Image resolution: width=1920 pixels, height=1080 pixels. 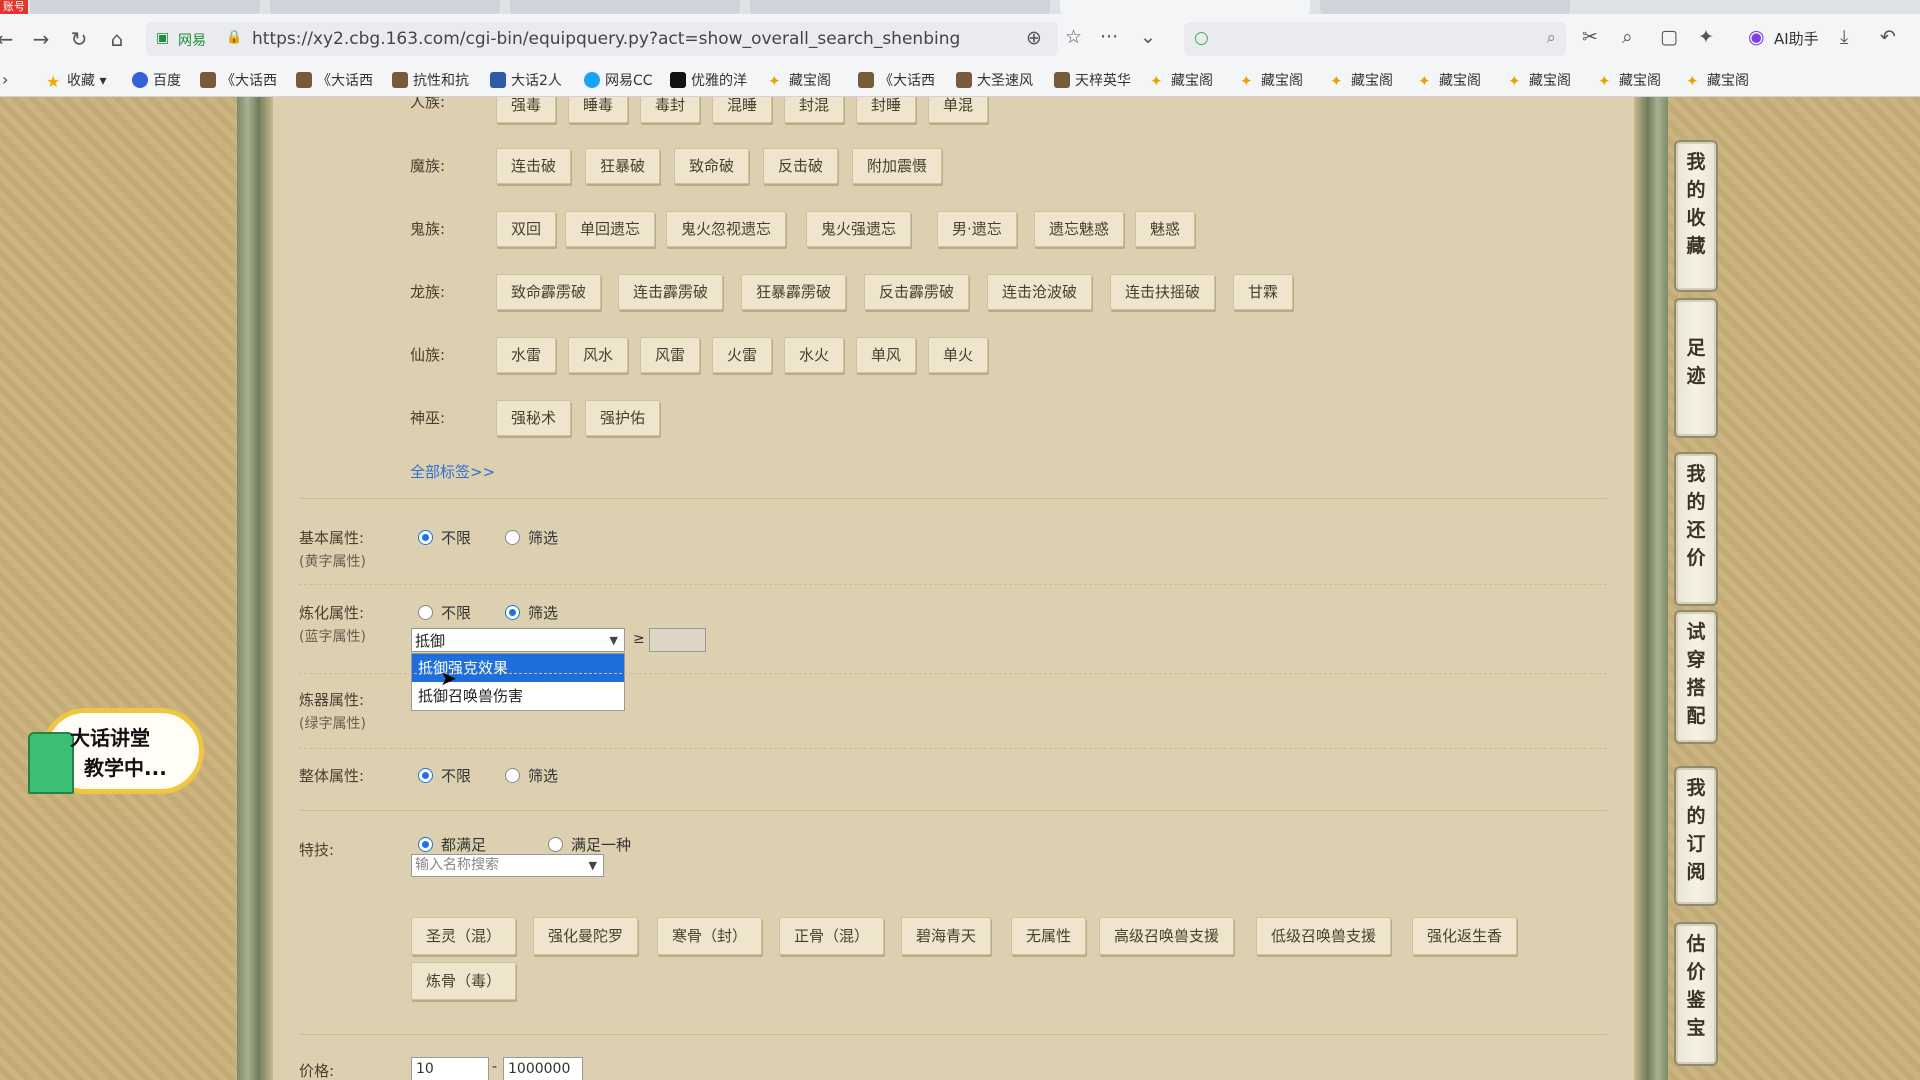 I want to click on tag-button: 强毒, so click(x=526, y=110).